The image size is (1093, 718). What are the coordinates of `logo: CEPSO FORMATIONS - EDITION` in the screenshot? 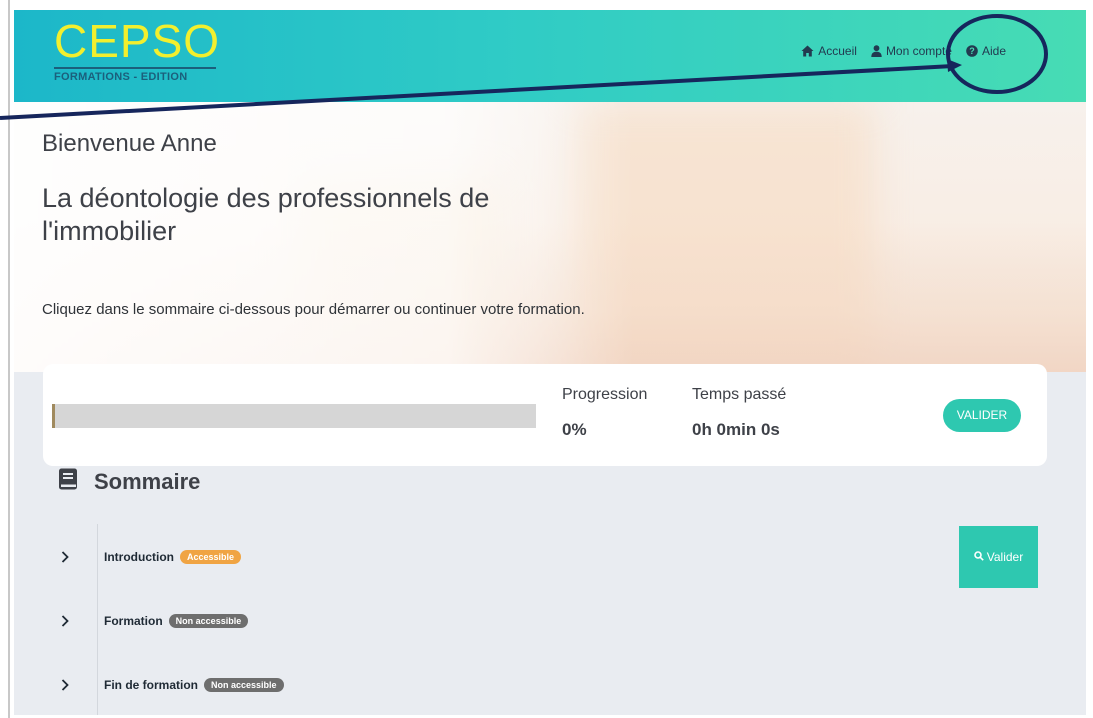 It's located at (139, 54).